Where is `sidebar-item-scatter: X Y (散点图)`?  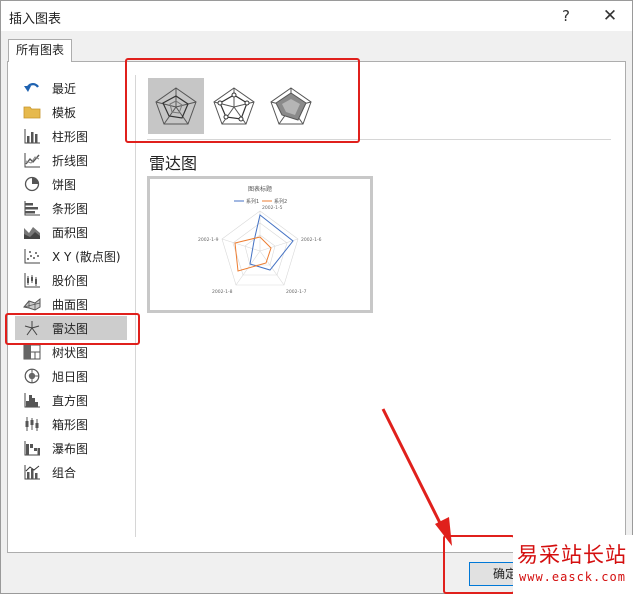 sidebar-item-scatter: X Y (散点图) is located at coordinates (75, 256).